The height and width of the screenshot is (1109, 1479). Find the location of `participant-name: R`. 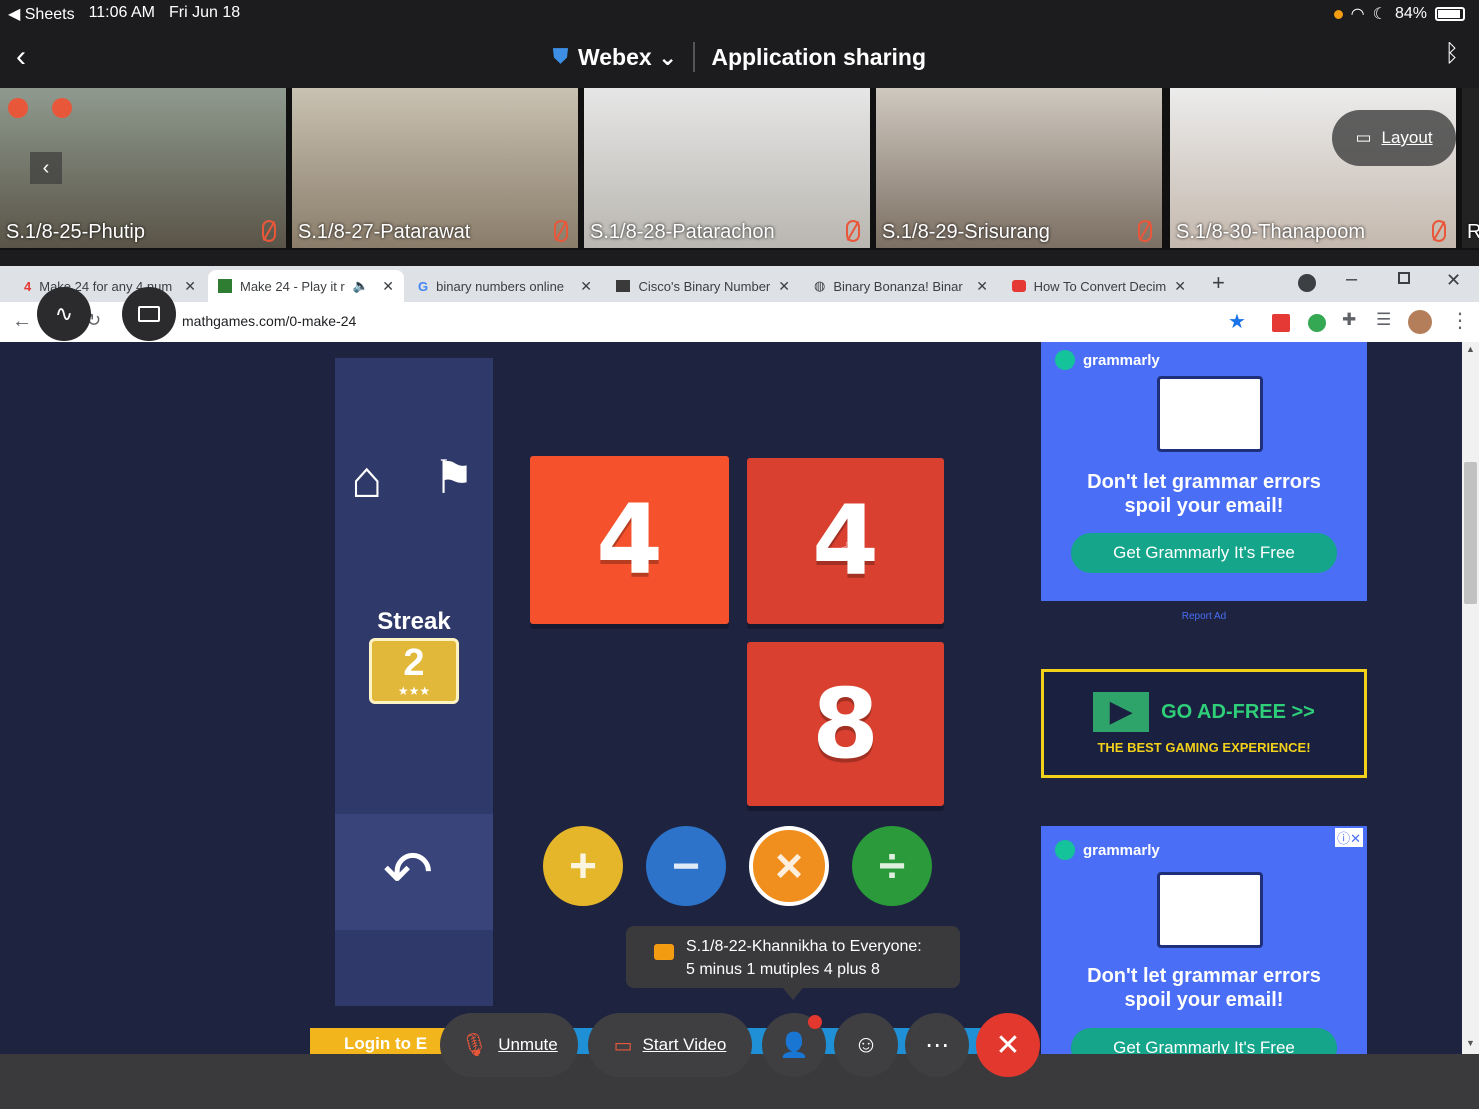

participant-name: R is located at coordinates (1473, 232).